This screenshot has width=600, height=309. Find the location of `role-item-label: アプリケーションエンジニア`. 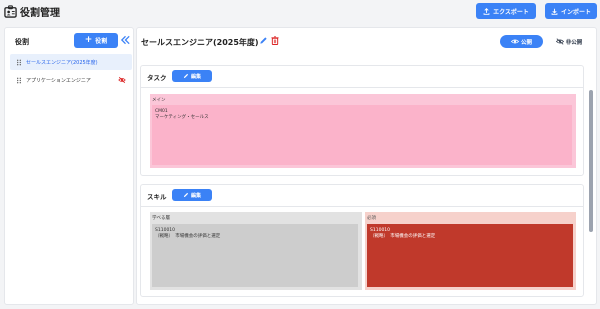

role-item-label: アプリケーションエンジニア is located at coordinates (58, 80).